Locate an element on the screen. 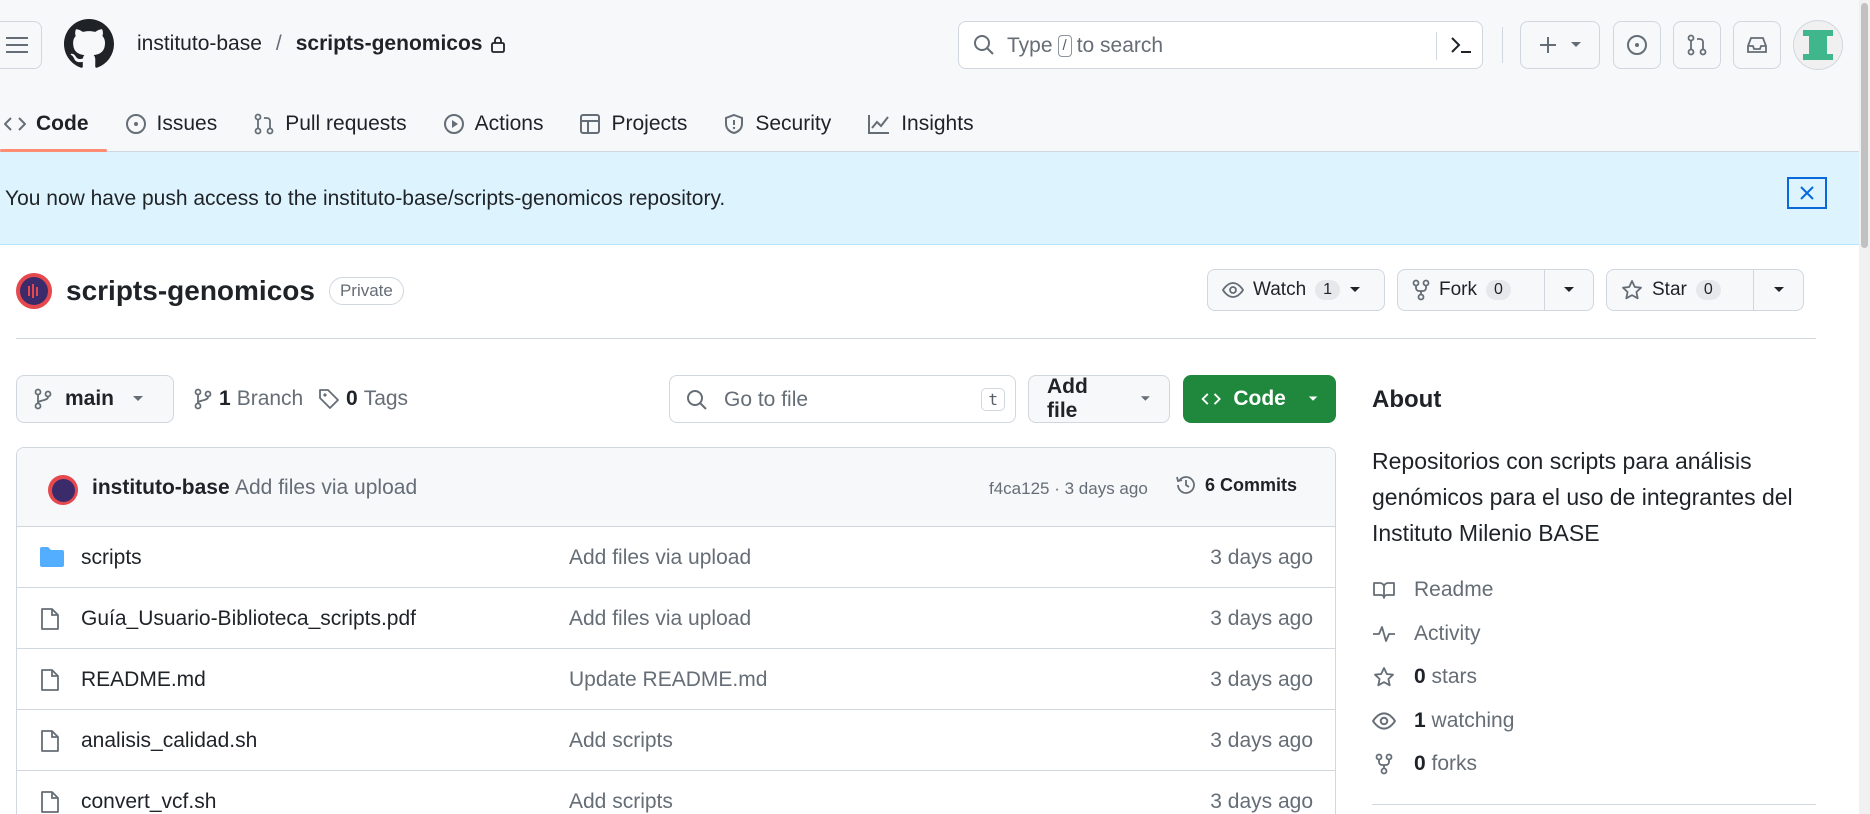  file-commit-message: Update README.md is located at coordinates (668, 680).